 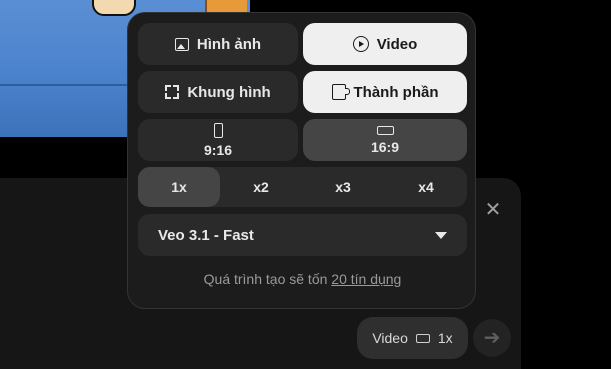 What do you see at coordinates (265, 279) in the screenshot?
I see `credit-cost-prefix: Quá trình tạo sẽ tốn` at bounding box center [265, 279].